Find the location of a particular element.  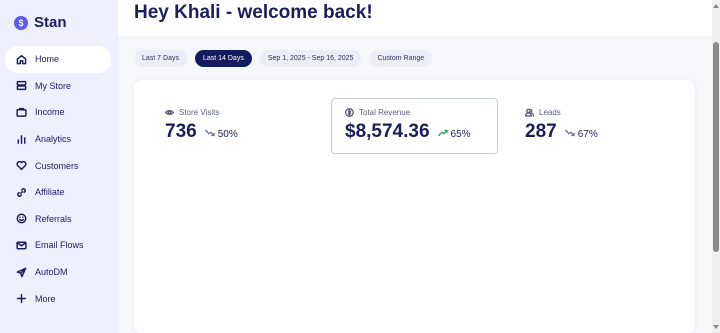

filter-last-14-days: Last 14 Days is located at coordinates (223, 58).